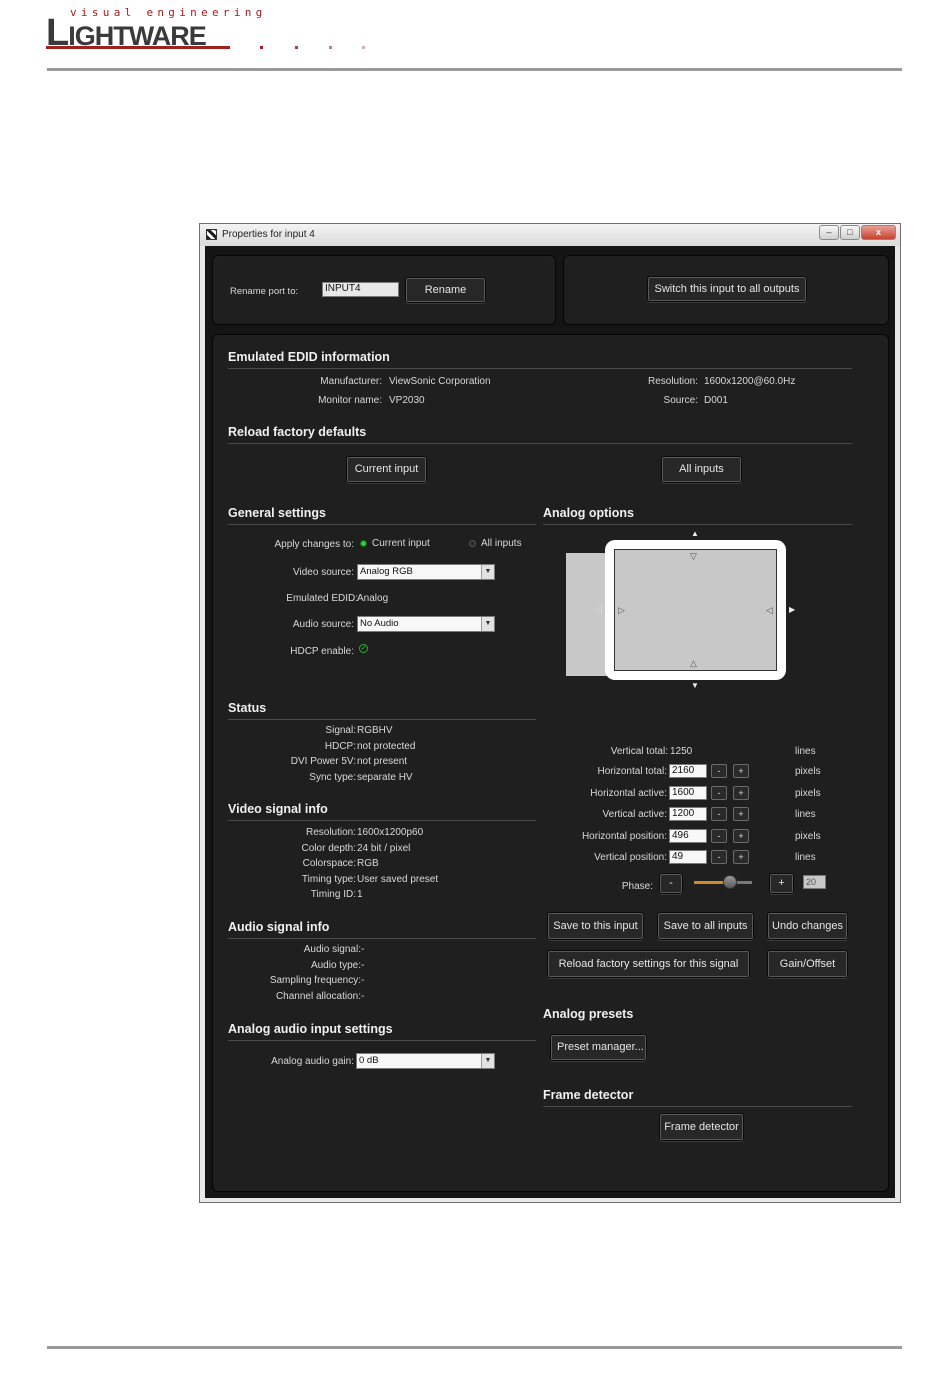 The image size is (950, 1387). I want to click on apply-all-label: All inputs, so click(501, 543).